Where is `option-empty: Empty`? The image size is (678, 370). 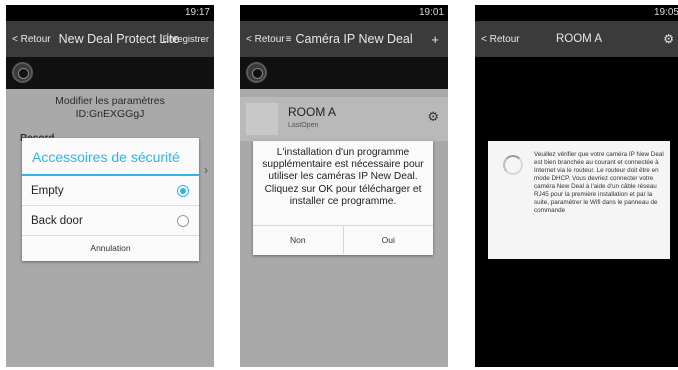 option-empty: Empty is located at coordinates (110, 191).